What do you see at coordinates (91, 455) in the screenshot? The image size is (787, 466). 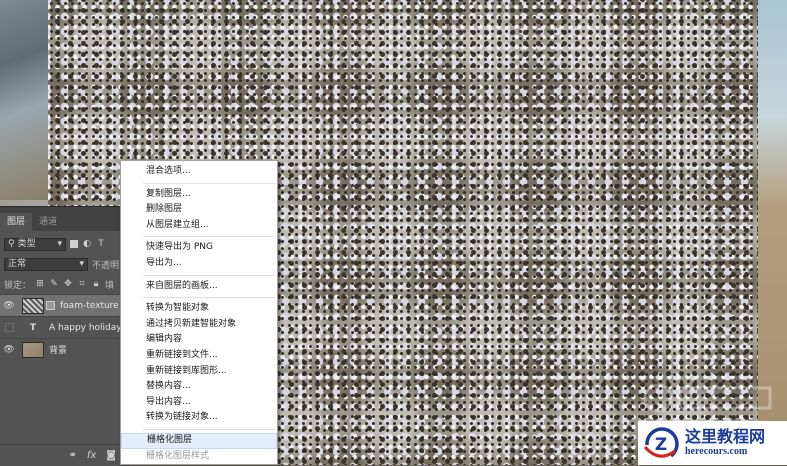 I see `fx-icon: fx` at bounding box center [91, 455].